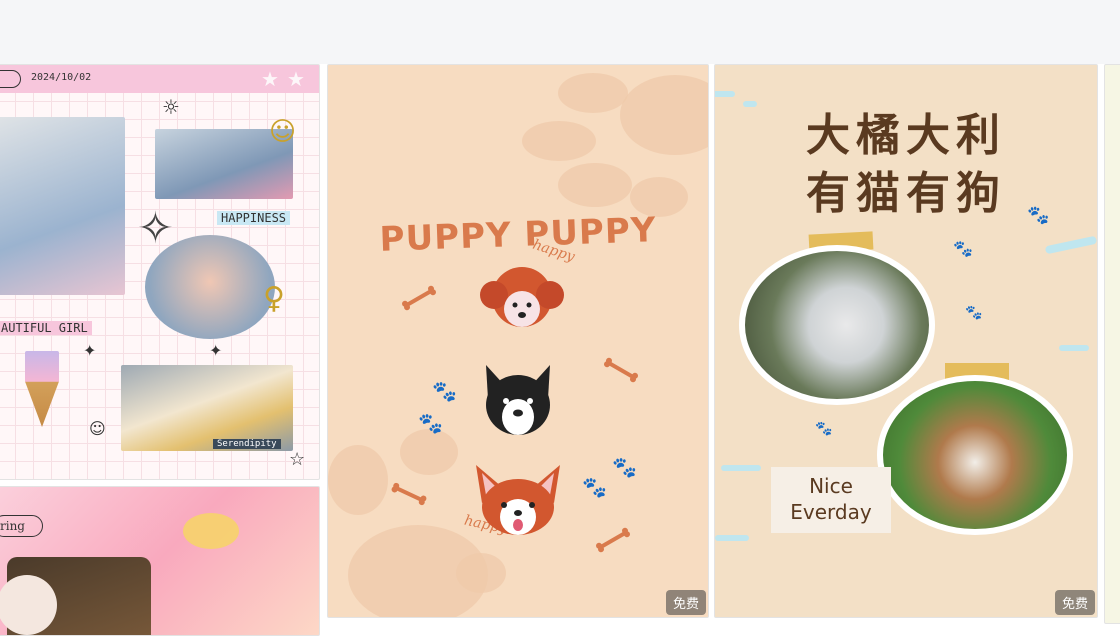  Describe the element at coordinates (297, 459) in the screenshot. I see `star-outline-icon: ☆` at that location.